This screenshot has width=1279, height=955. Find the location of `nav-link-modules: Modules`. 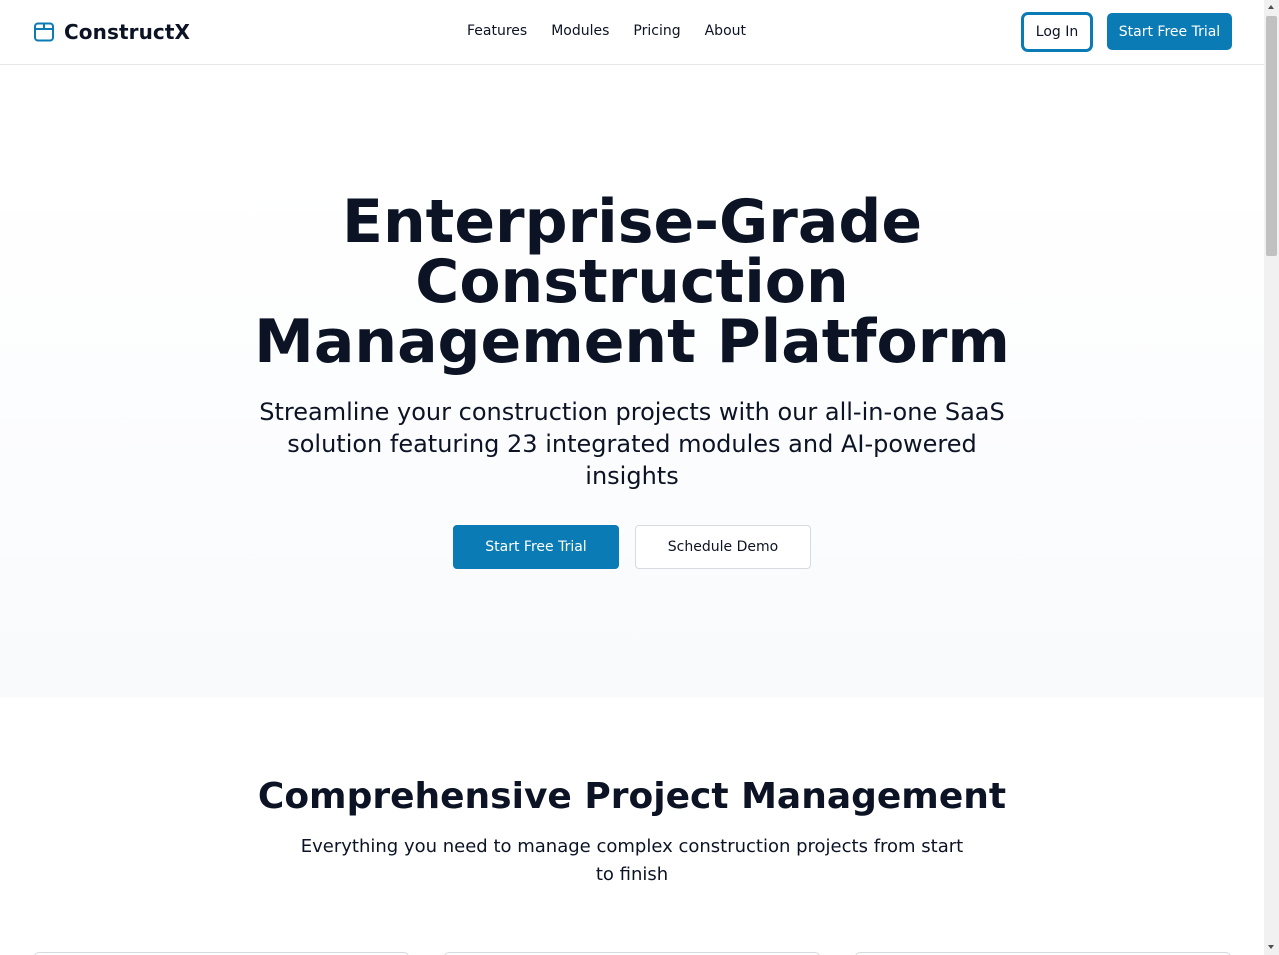

nav-link-modules: Modules is located at coordinates (580, 31).